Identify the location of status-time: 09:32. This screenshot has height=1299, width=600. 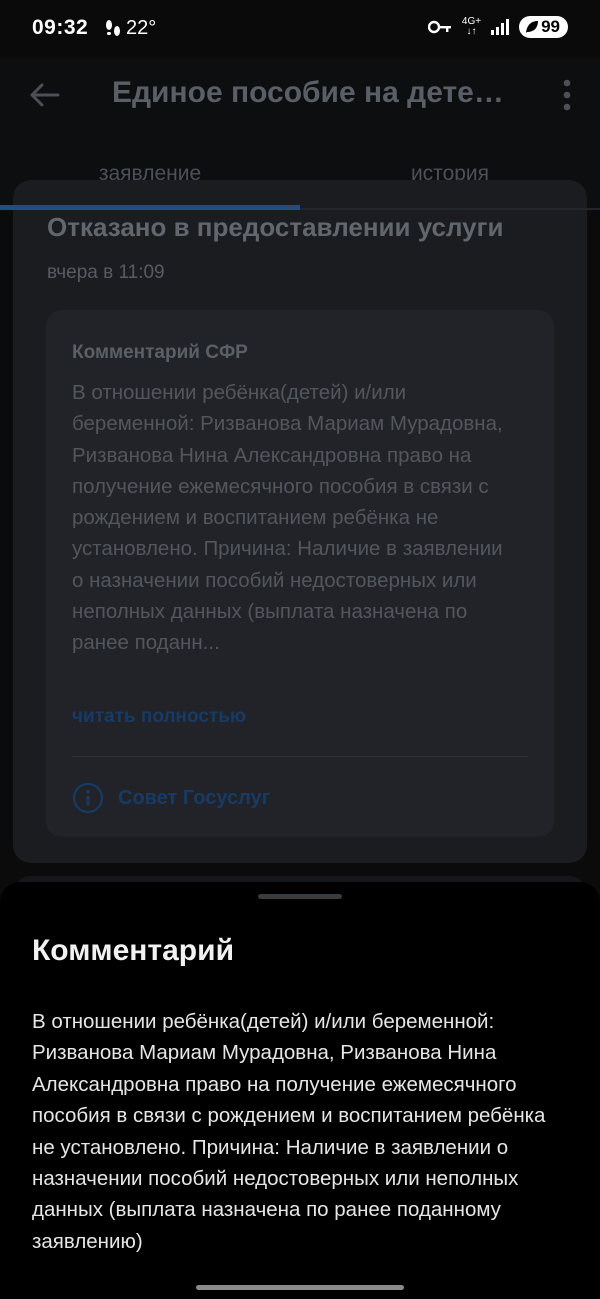
(60, 27).